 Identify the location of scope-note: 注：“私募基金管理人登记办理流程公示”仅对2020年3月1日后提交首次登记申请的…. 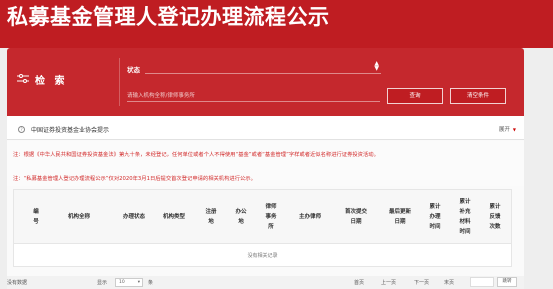
(134, 179).